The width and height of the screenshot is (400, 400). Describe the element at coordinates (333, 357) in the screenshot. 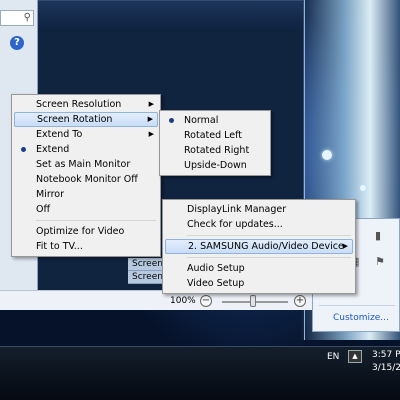

I see `language-indicator: EN` at that location.